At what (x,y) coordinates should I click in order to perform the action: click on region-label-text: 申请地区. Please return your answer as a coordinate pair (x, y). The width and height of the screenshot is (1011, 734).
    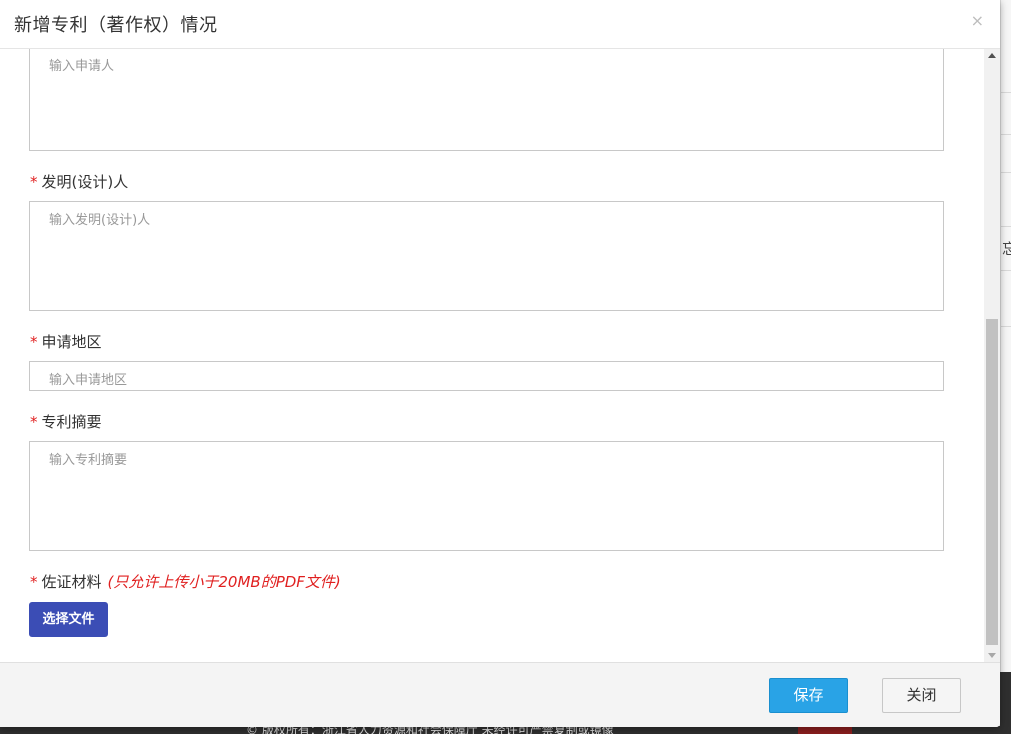
    Looking at the image, I should click on (71, 342).